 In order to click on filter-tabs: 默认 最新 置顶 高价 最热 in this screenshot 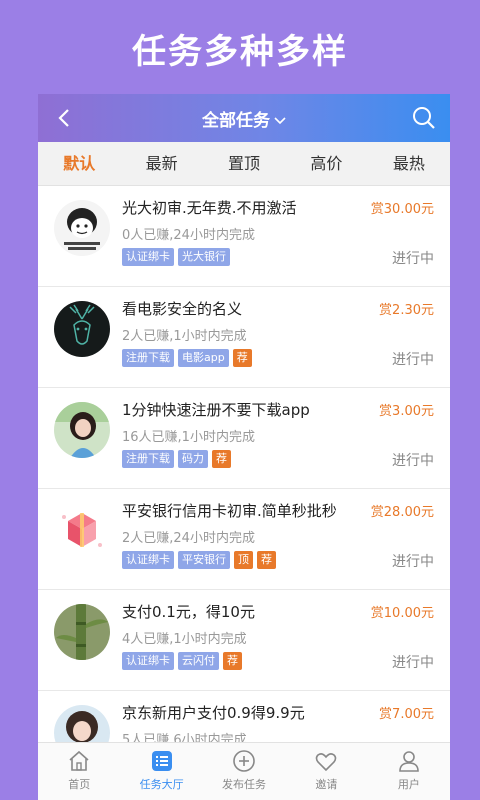, I will do `click(244, 164)`.